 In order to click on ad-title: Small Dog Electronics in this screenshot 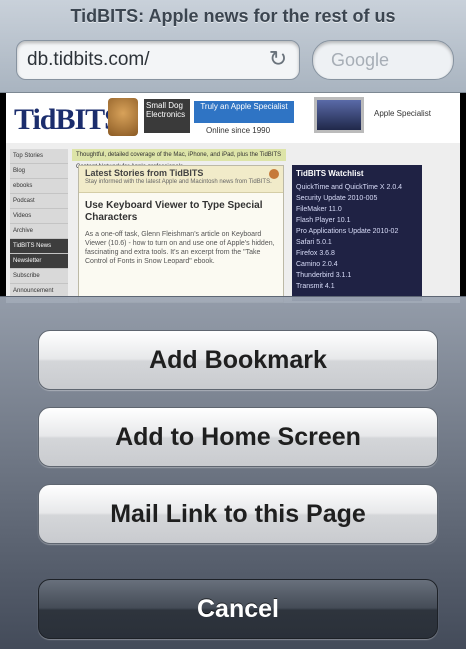, I will do `click(166, 110)`.